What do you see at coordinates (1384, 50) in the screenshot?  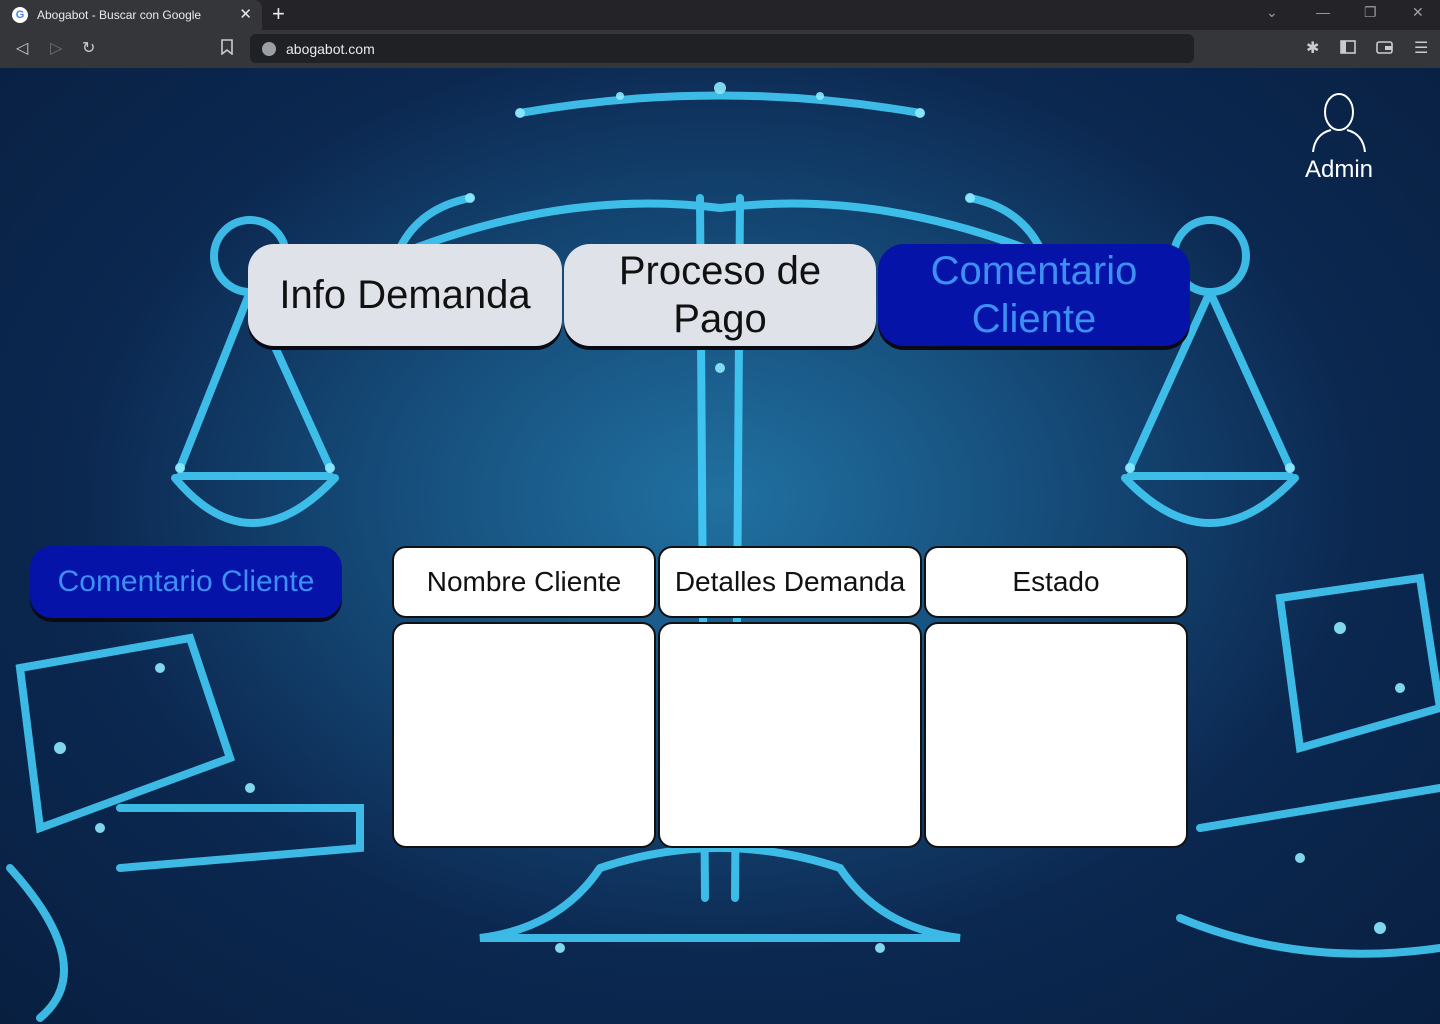 I see `wallet-icon` at bounding box center [1384, 50].